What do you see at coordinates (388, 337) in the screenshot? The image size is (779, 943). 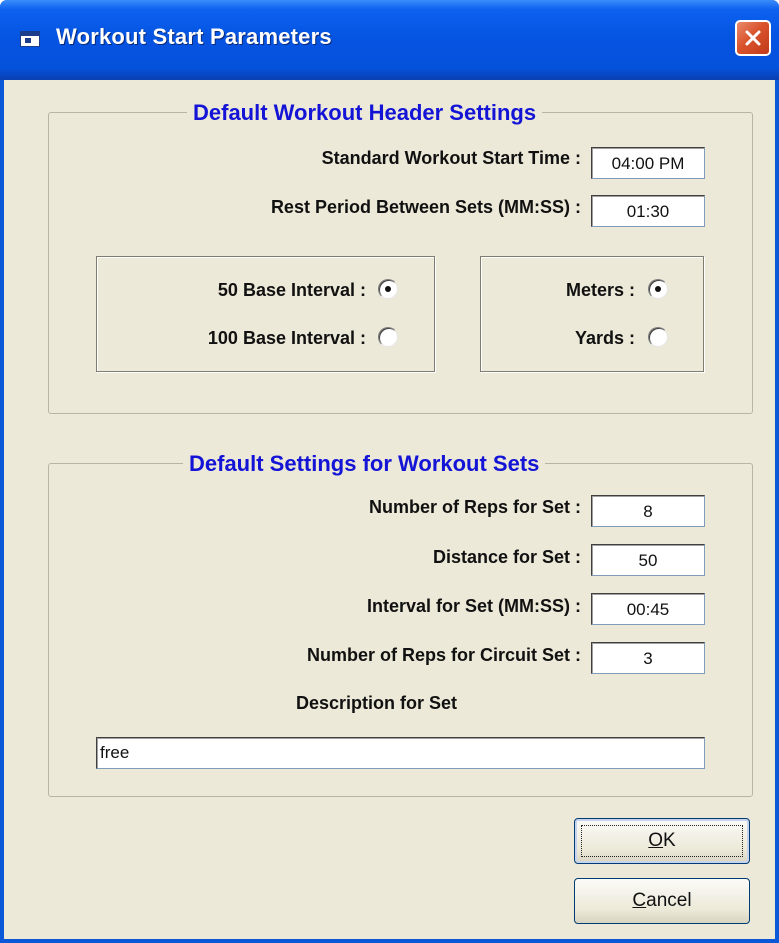 I see `interval-100-radio` at bounding box center [388, 337].